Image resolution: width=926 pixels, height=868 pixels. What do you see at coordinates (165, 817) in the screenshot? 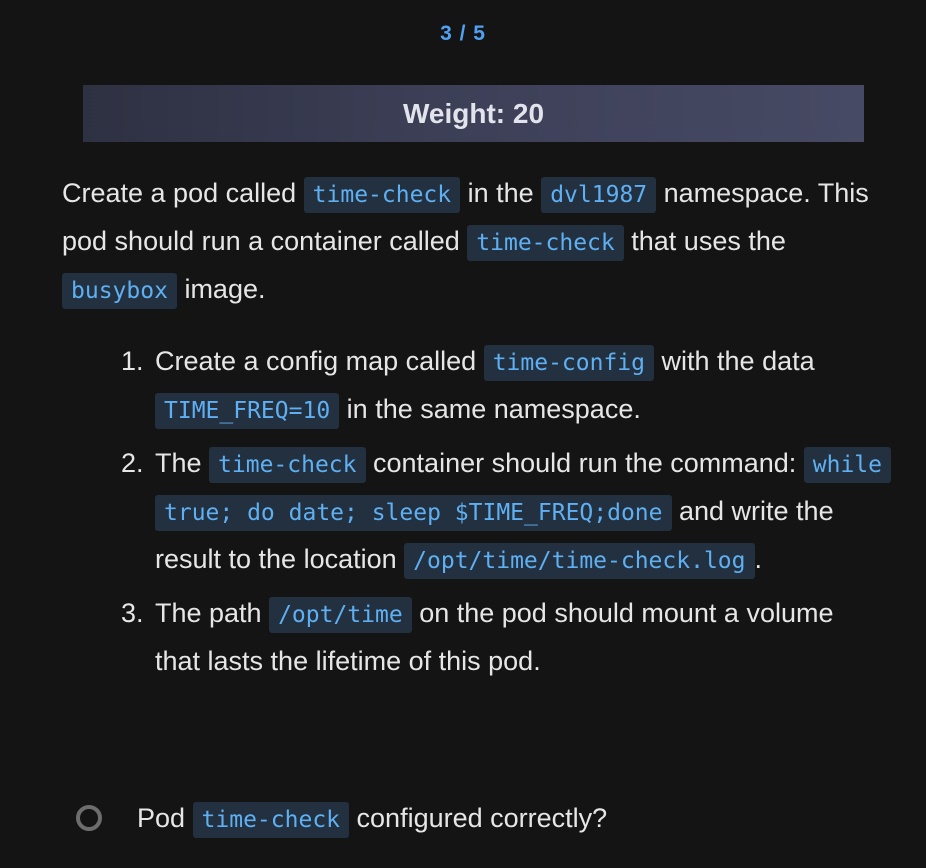
I see `check-text-part: Pod` at bounding box center [165, 817].